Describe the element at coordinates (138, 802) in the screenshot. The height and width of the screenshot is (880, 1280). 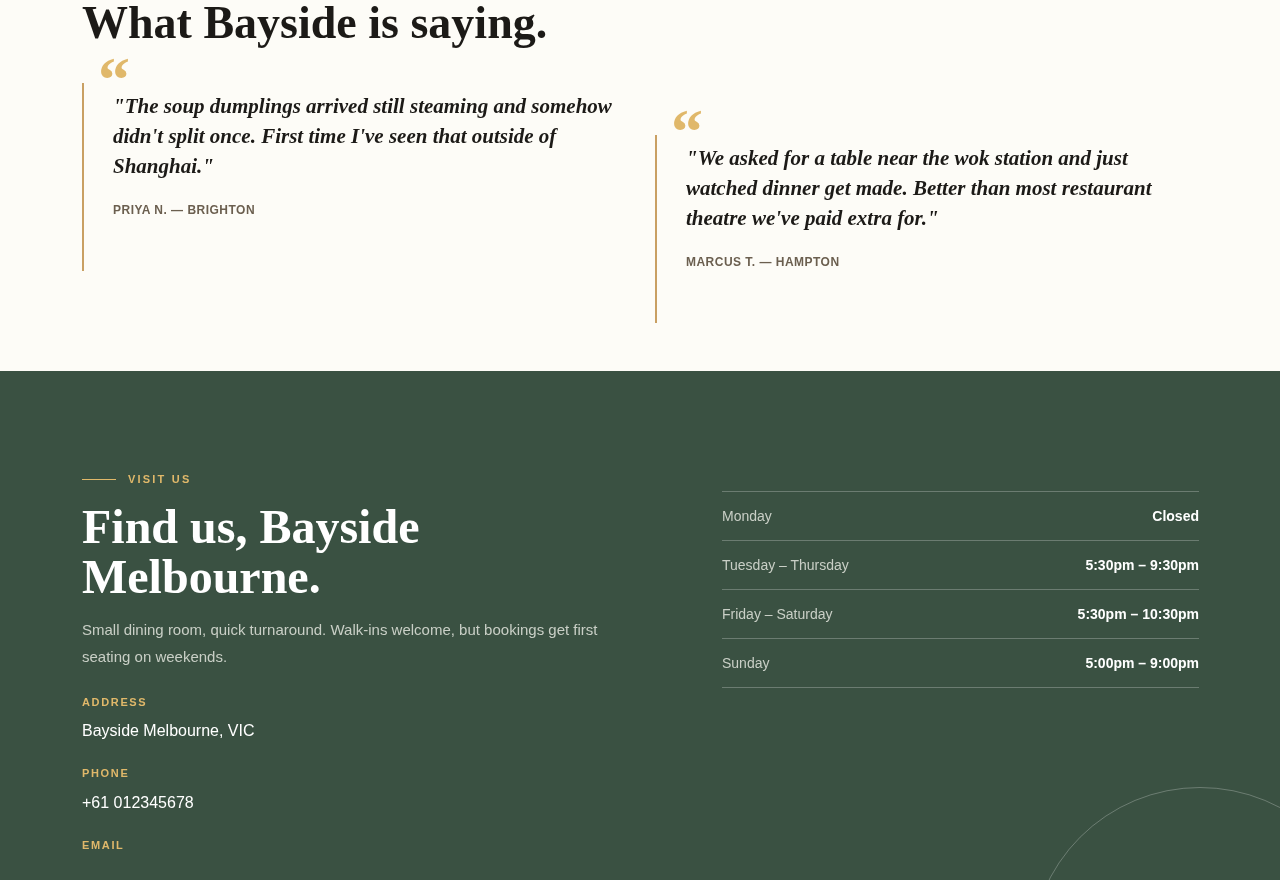
I see `detail-value: +61 012345678` at that location.